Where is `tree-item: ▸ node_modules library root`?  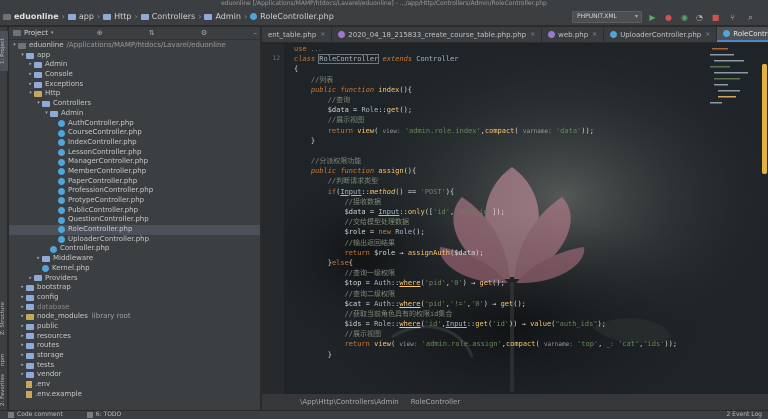
tree-item: ▸ node_modules library root is located at coordinates (134, 317).